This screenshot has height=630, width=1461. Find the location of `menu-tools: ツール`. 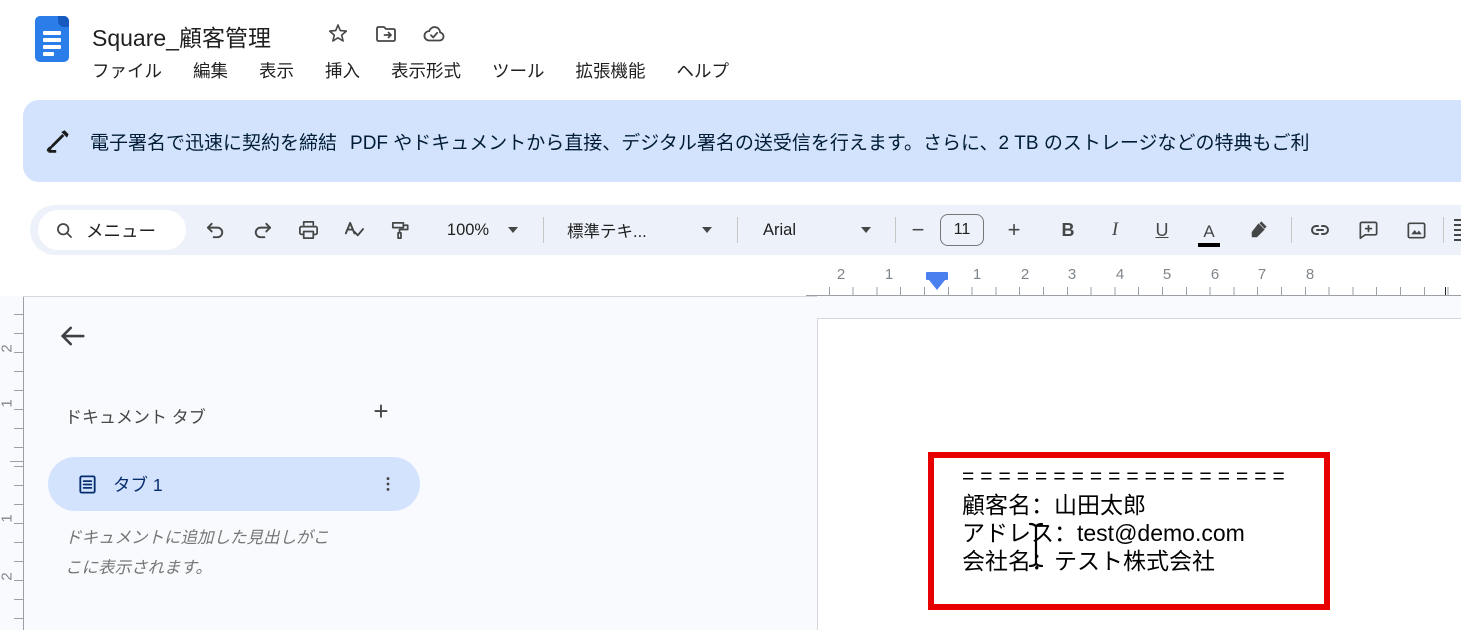

menu-tools: ツール is located at coordinates (518, 70).